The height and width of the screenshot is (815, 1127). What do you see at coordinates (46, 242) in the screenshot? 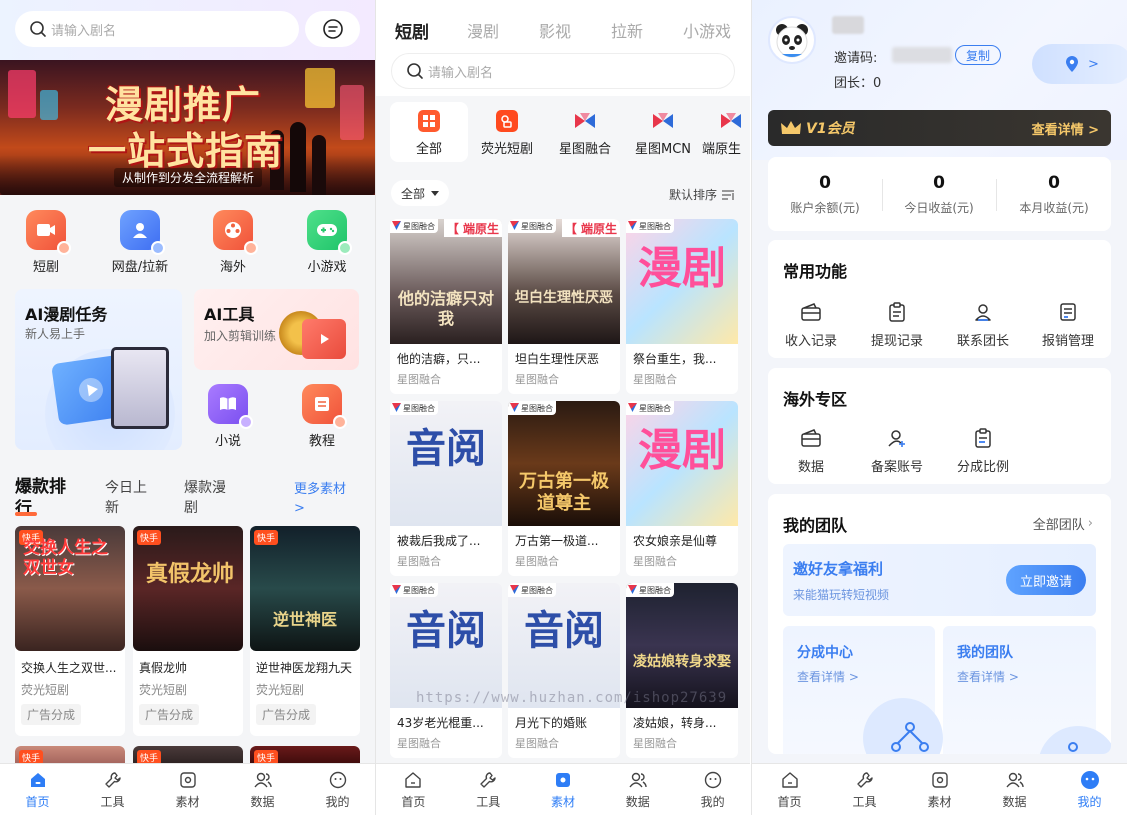
I see `quick-entry-short-drama: 短剧` at bounding box center [46, 242].